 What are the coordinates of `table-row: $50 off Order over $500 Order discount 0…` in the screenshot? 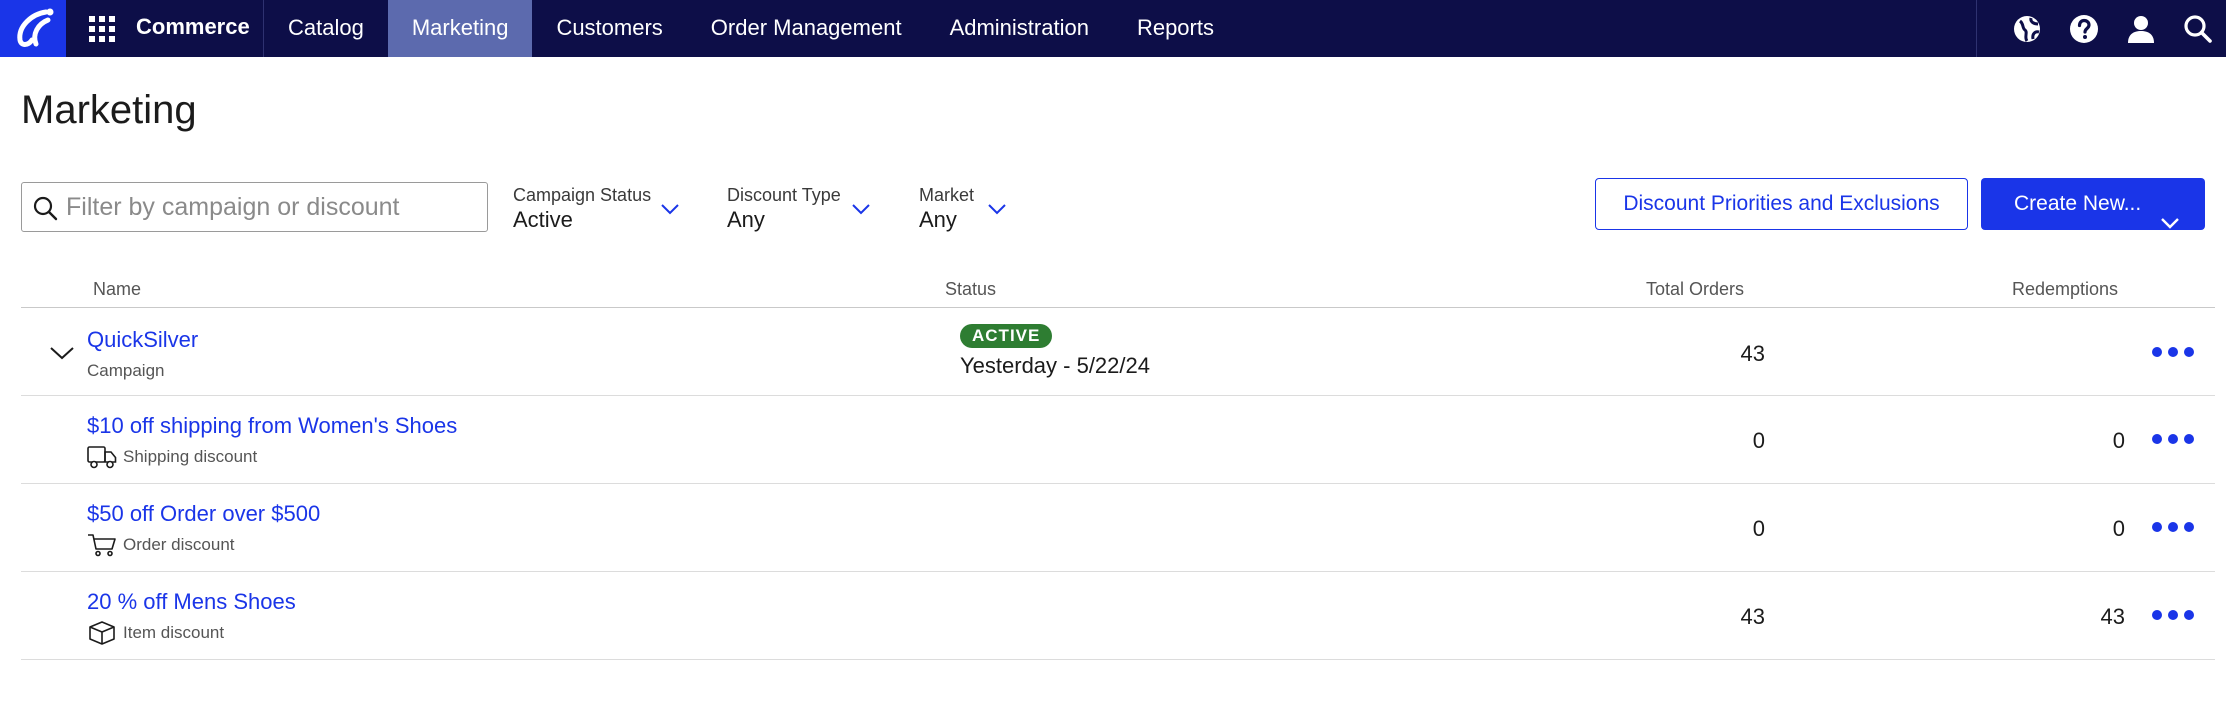 It's located at (1113, 528).